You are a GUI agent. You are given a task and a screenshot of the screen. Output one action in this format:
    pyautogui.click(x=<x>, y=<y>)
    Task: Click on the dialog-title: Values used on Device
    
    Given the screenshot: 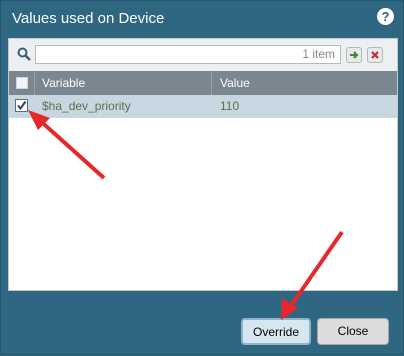 What is the action you would take?
    pyautogui.click(x=88, y=18)
    